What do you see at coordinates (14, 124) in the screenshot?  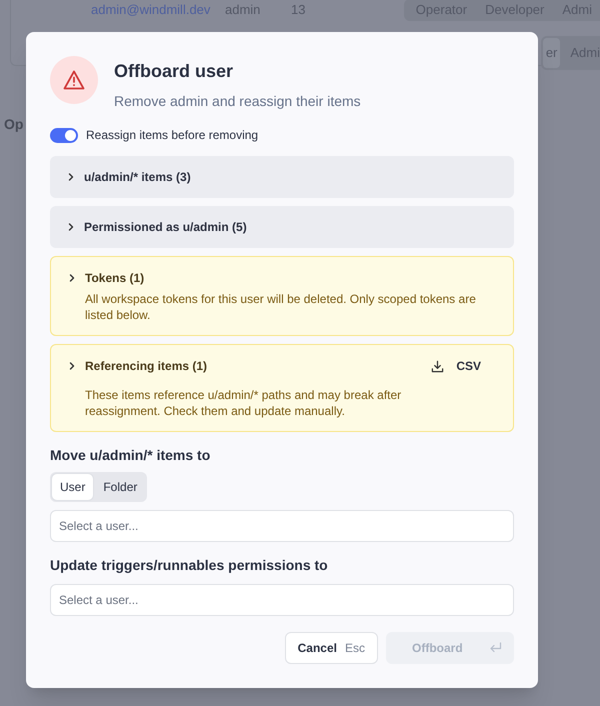 I see `section-heading: Op` at bounding box center [14, 124].